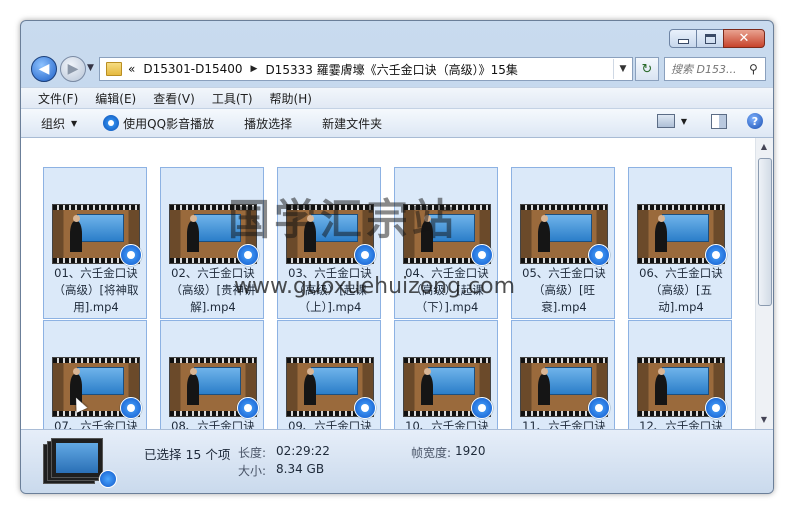 Image resolution: width=794 pixels, height=514 pixels. Describe the element at coordinates (447, 424) in the screenshot. I see `file-name: 10、六壬金口诀（高级）[占断思` at that location.